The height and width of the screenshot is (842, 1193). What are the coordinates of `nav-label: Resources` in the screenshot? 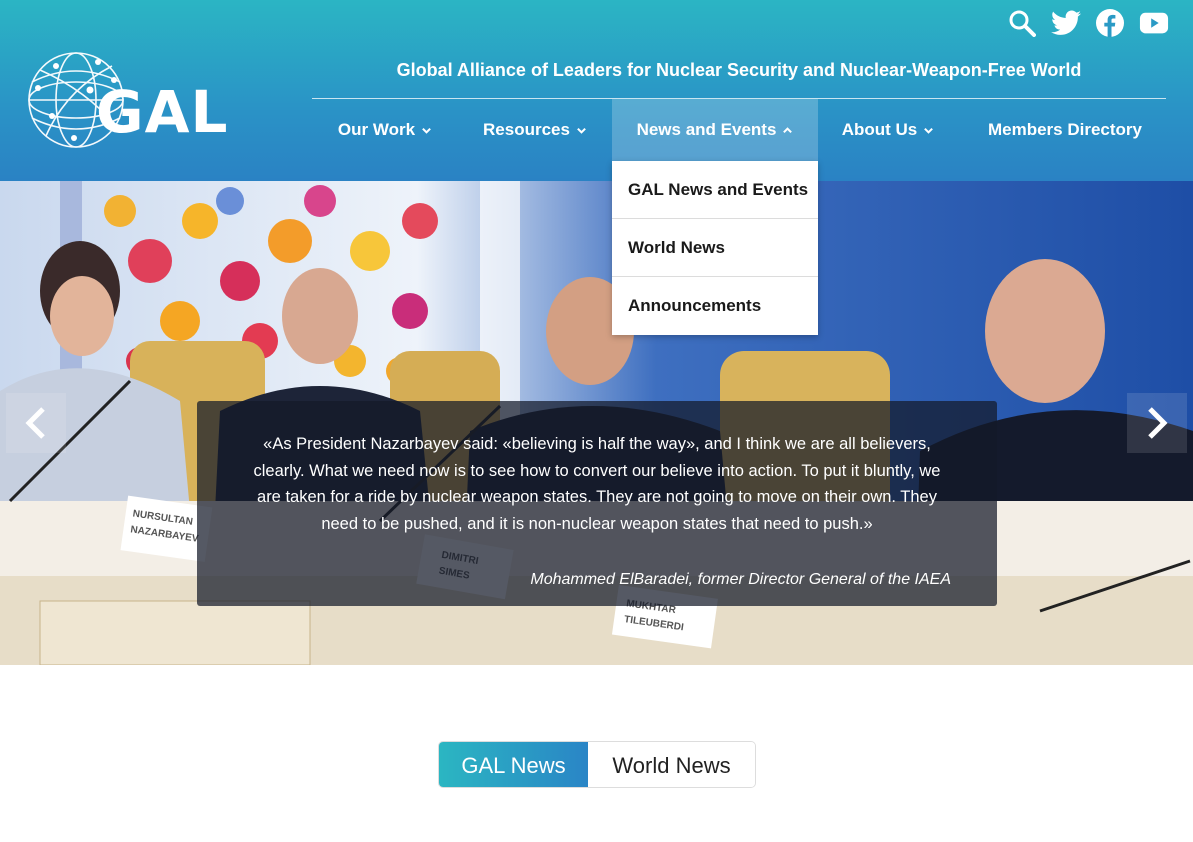 It's located at (526, 129).